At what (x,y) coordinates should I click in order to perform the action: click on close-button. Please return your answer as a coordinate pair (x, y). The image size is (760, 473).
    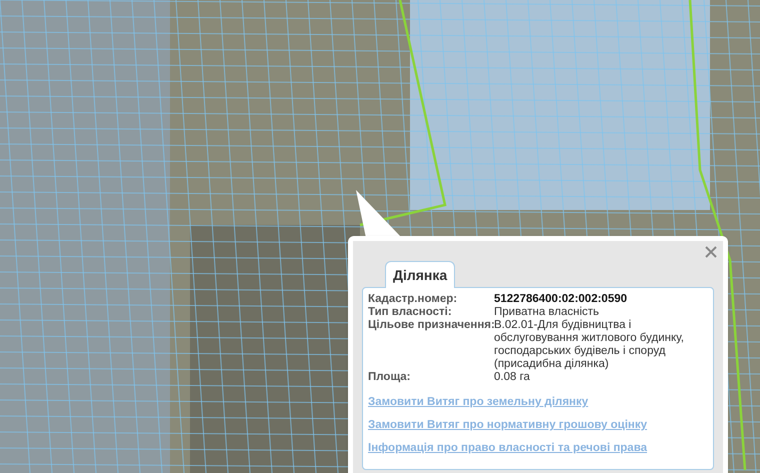
    Looking at the image, I should click on (711, 252).